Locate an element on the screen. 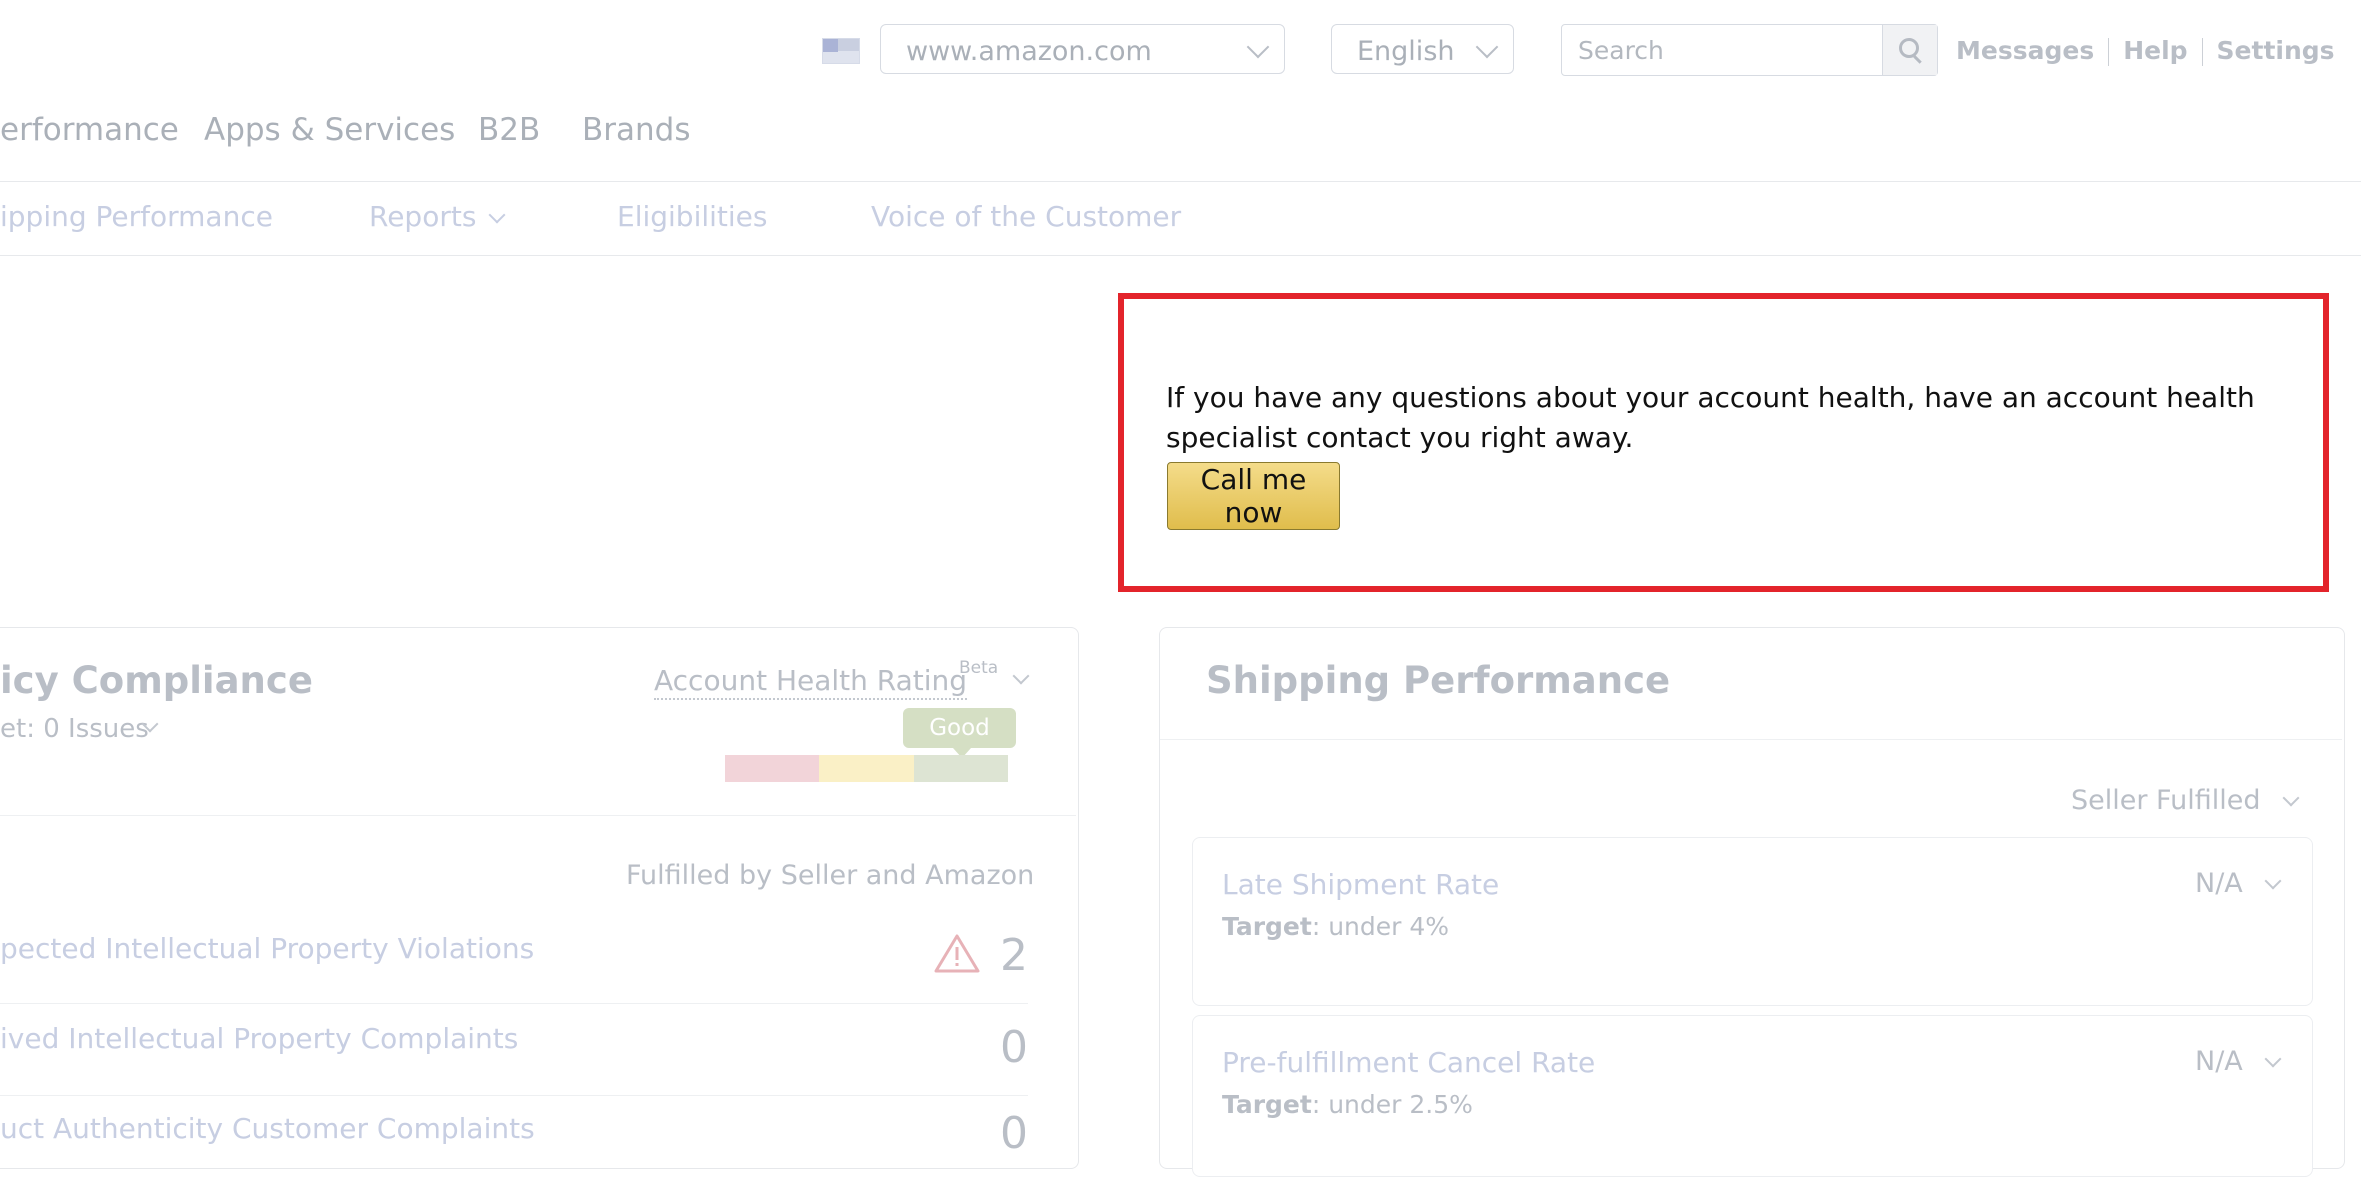 The width and height of the screenshot is (2361, 1177). warning-icon is located at coordinates (957, 953).